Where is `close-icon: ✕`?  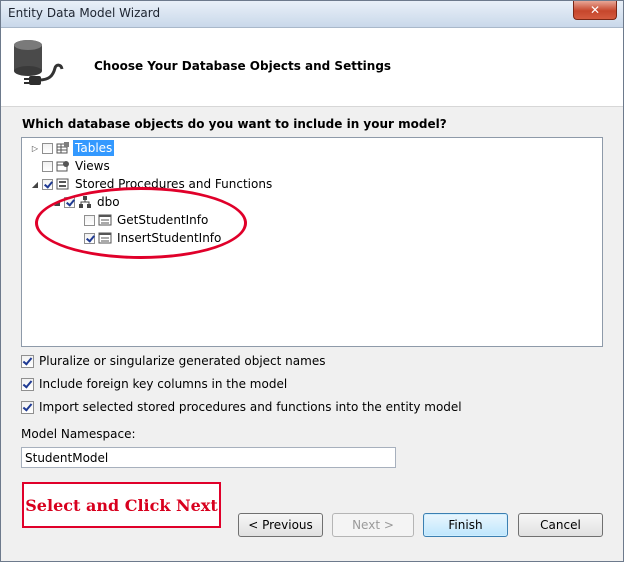
close-icon: ✕ is located at coordinates (595, 10).